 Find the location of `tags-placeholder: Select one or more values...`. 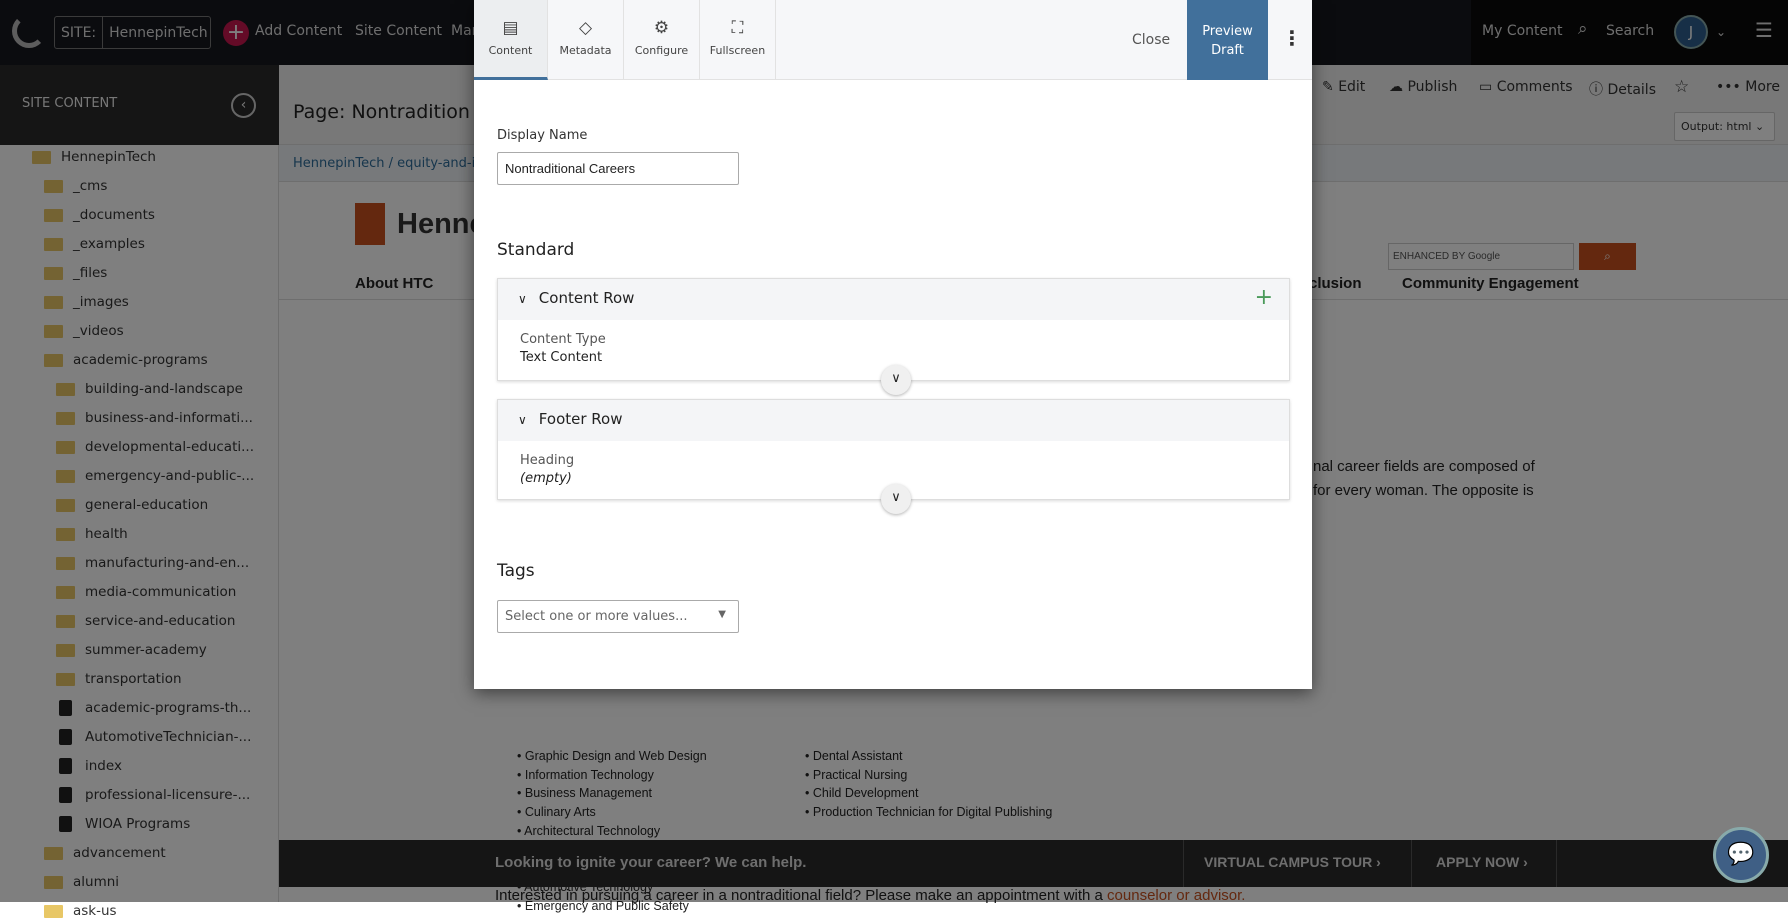

tags-placeholder: Select one or more values... is located at coordinates (596, 616).